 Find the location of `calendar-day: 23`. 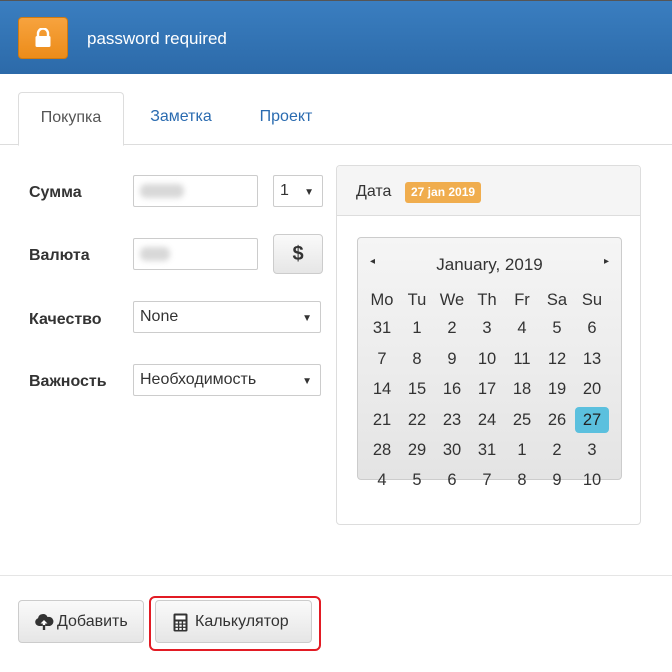

calendar-day: 23 is located at coordinates (452, 420).